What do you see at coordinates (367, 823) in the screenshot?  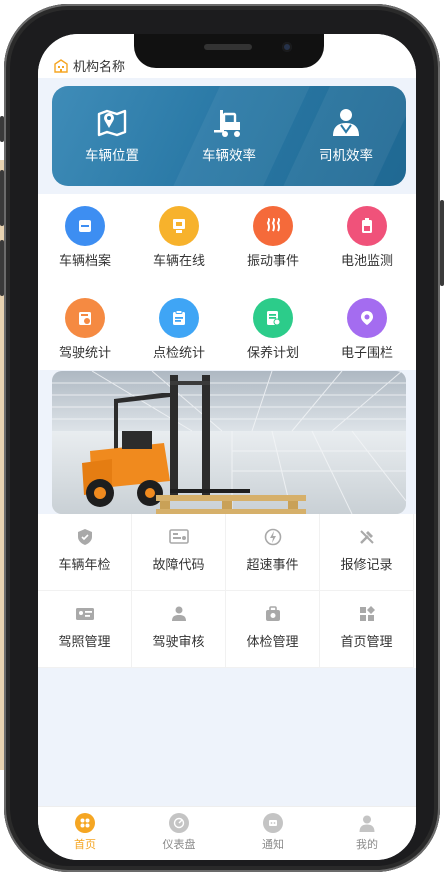 I see `profile-icon` at bounding box center [367, 823].